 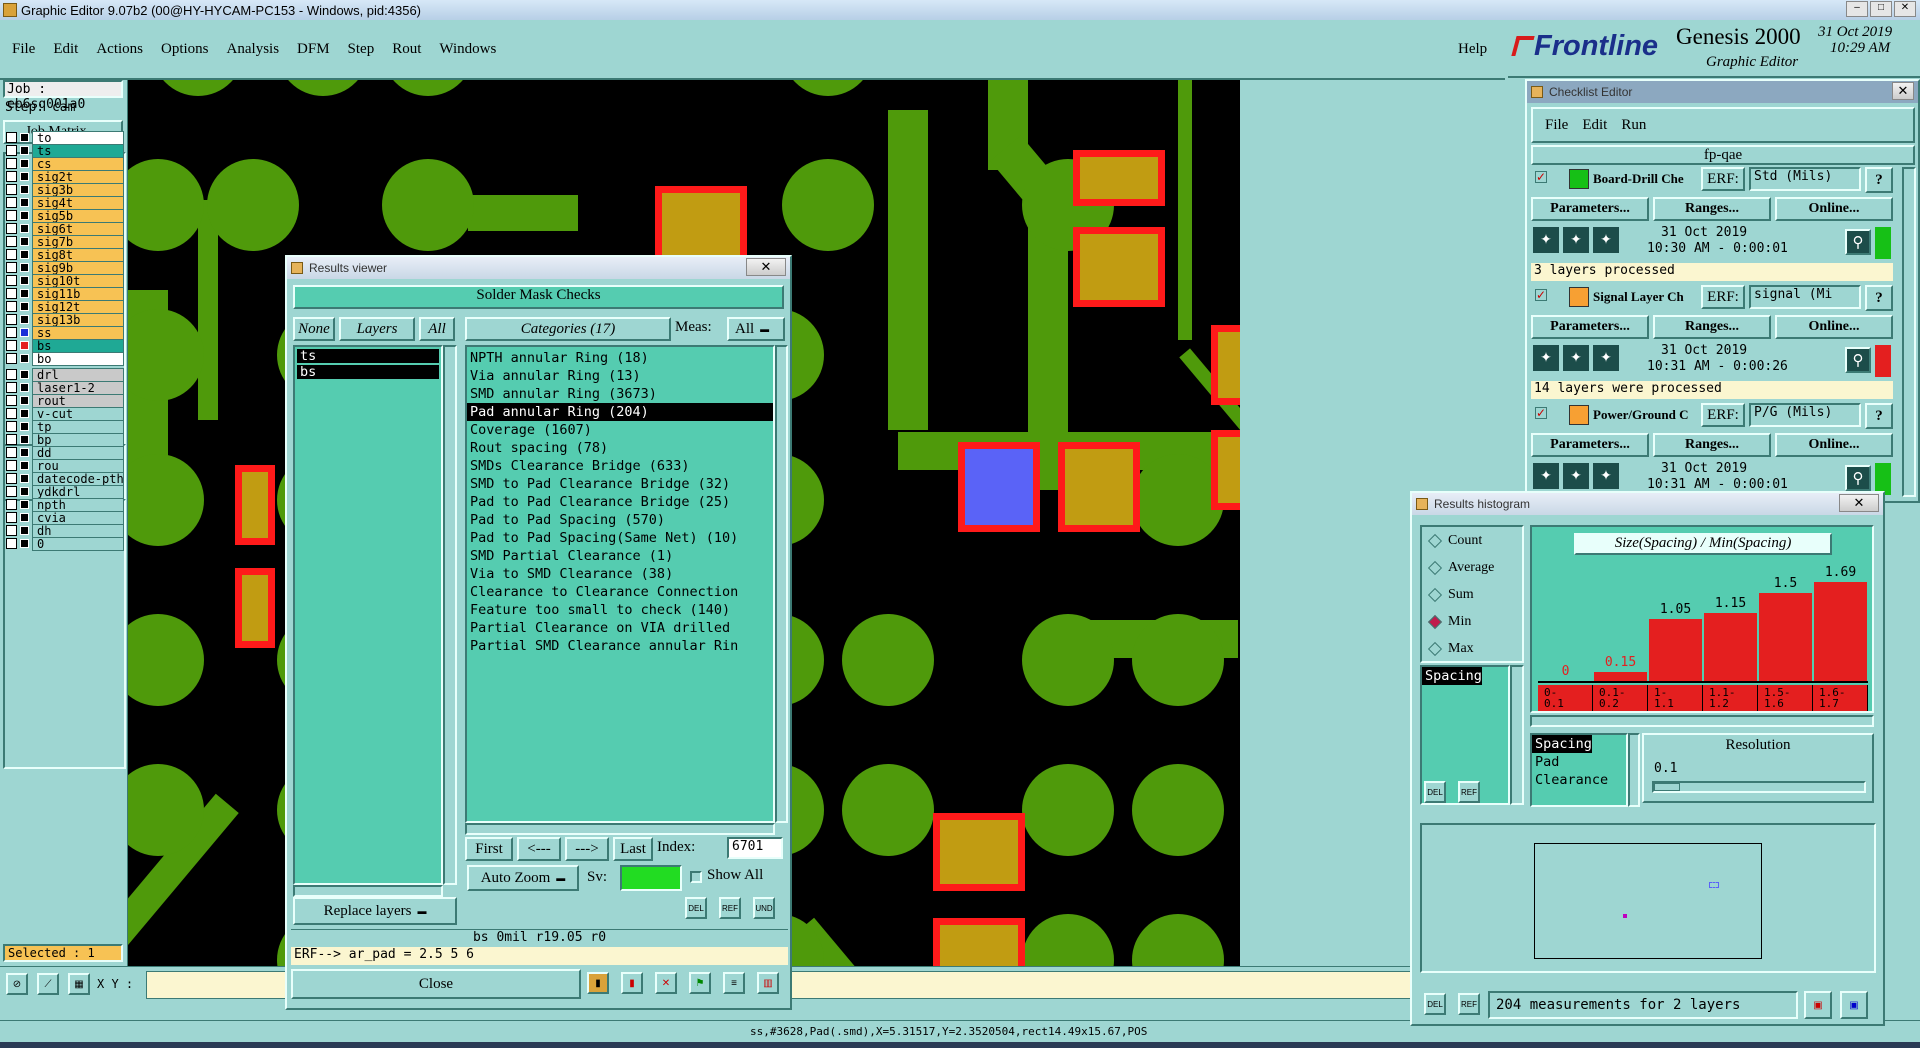 What do you see at coordinates (1594, 125) in the screenshot?
I see `checklist-menu-edit: Edit` at bounding box center [1594, 125].